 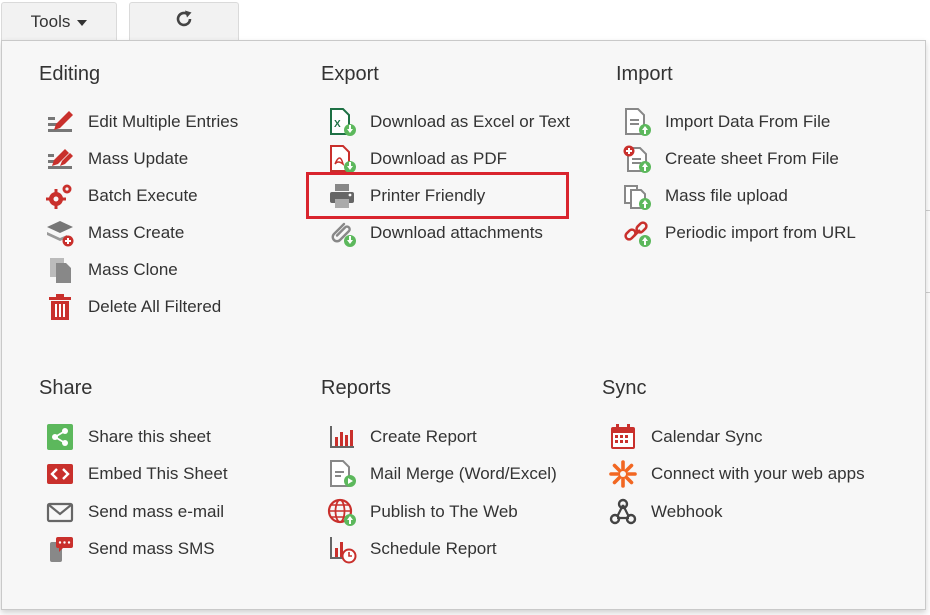 What do you see at coordinates (752, 158) in the screenshot?
I see `item-label: Create sheet From File` at bounding box center [752, 158].